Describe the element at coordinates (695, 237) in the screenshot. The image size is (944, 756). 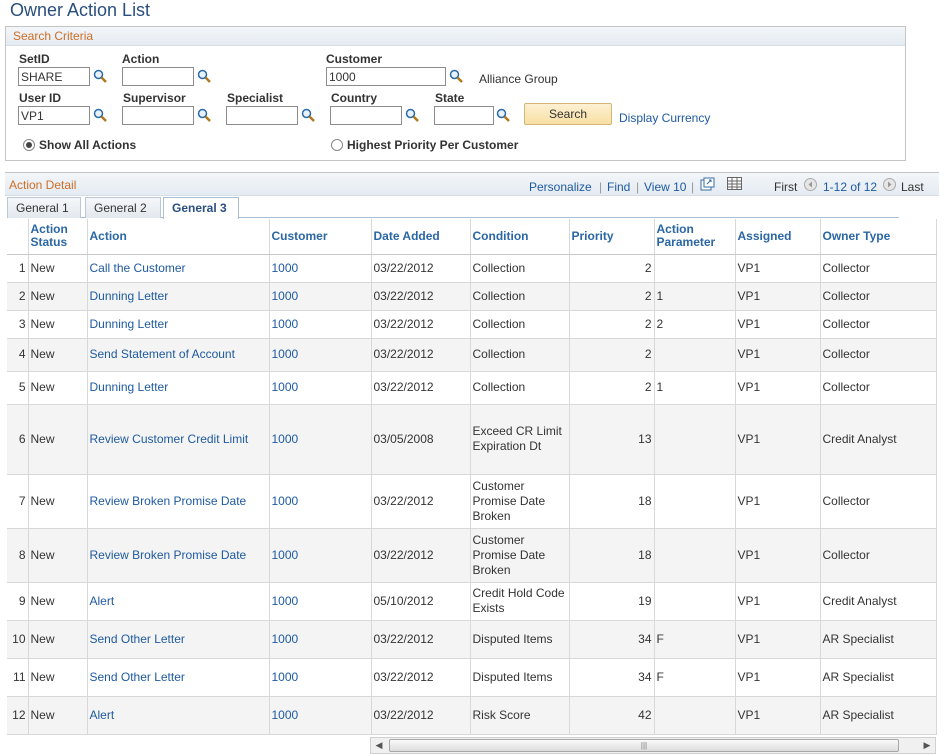
I see `col-action-parameter: Action Parameter` at that location.